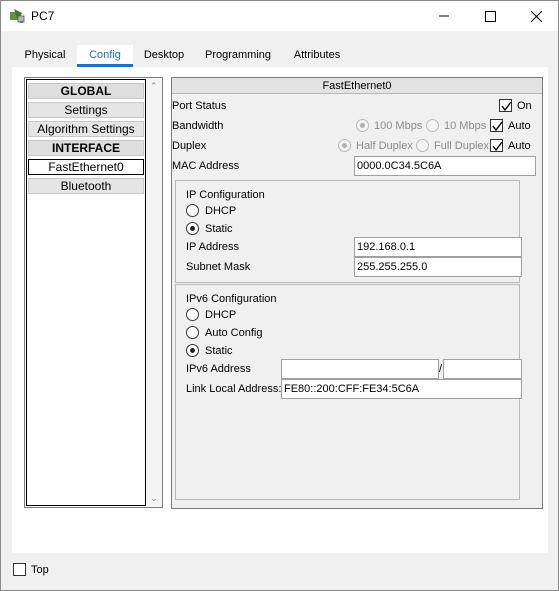 The image size is (559, 591). I want to click on ipv6-static-radio, so click(192, 350).